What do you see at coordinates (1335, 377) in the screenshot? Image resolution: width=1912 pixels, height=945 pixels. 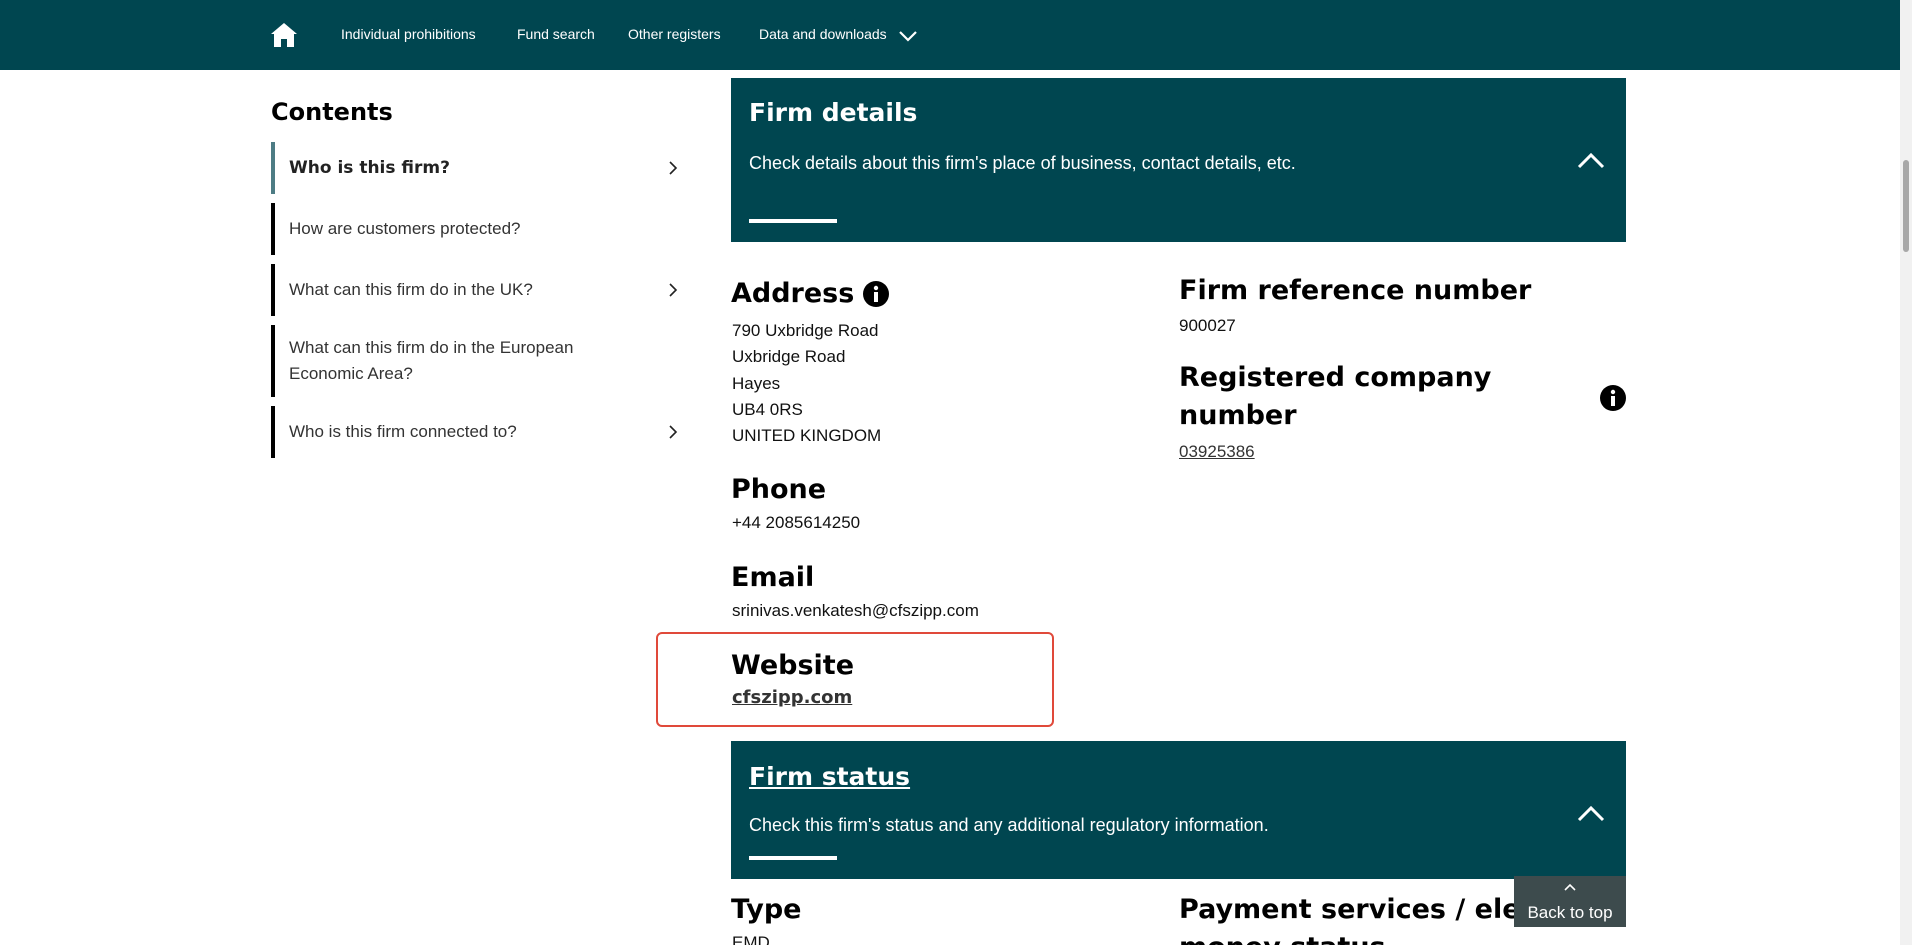 I see `company-number-label: Registered company` at bounding box center [1335, 377].